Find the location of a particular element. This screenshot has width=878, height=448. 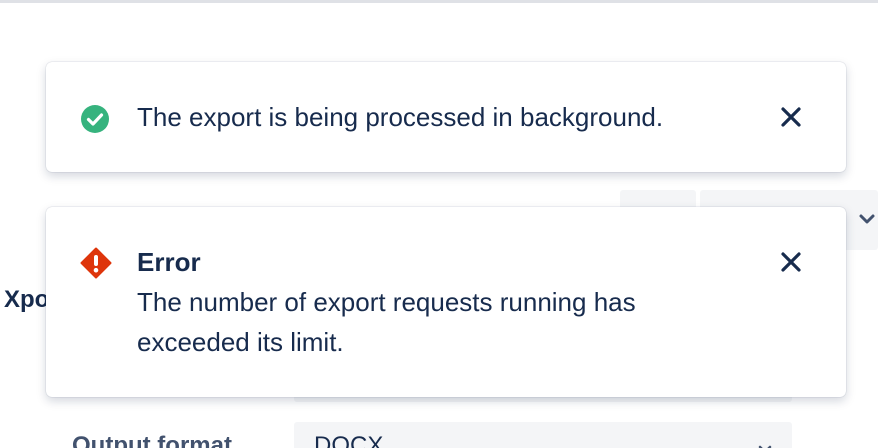

output-format-label: Output format is located at coordinates (152, 440).